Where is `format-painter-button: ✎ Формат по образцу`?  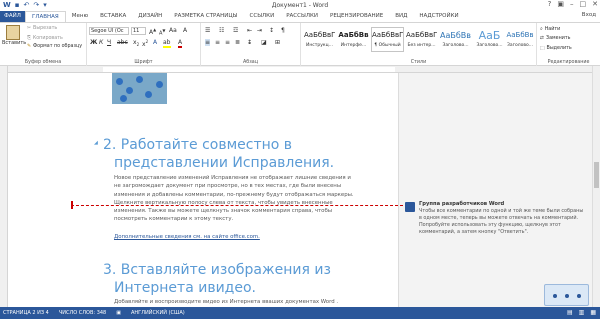 format-painter-button: ✎ Формат по образцу is located at coordinates (54, 46).